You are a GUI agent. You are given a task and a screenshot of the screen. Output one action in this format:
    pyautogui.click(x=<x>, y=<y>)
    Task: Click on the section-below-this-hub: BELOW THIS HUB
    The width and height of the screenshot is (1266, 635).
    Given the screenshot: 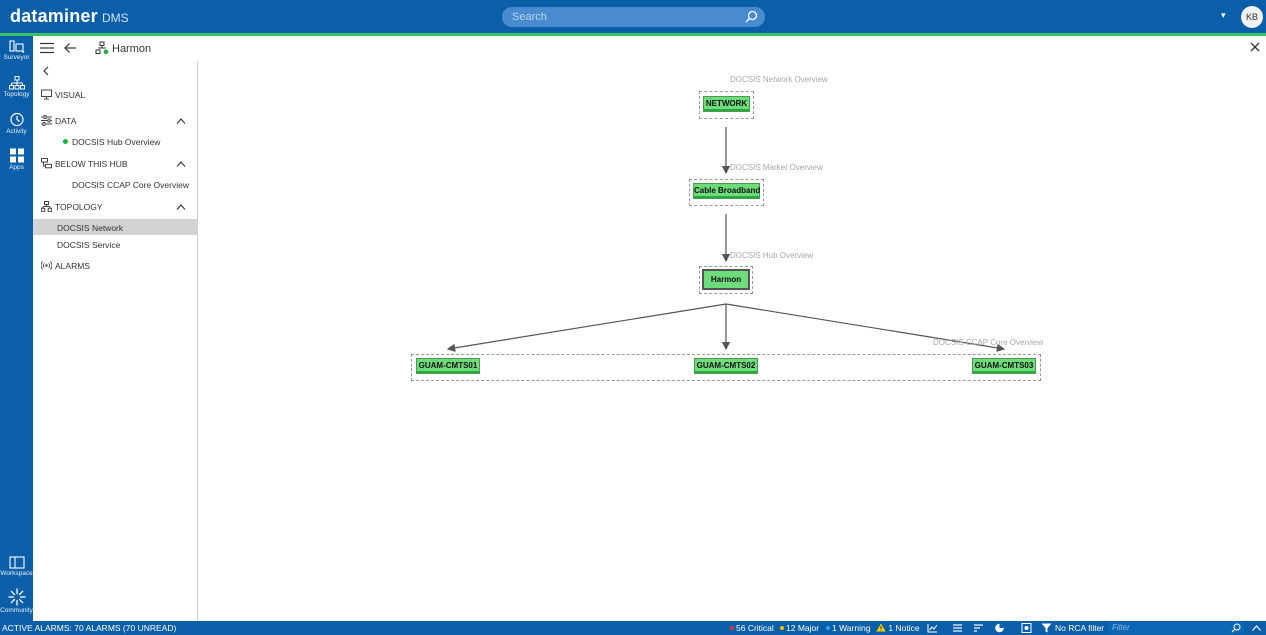 What is the action you would take?
    pyautogui.click(x=115, y=164)
    